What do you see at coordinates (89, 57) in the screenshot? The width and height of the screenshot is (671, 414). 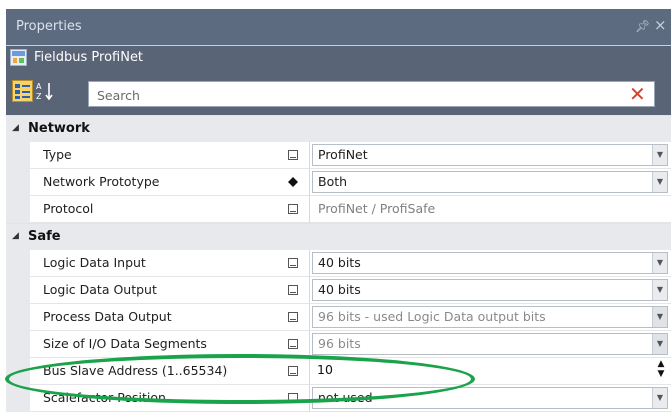 I see `object-name: Fieldbus ProfiNet` at bounding box center [89, 57].